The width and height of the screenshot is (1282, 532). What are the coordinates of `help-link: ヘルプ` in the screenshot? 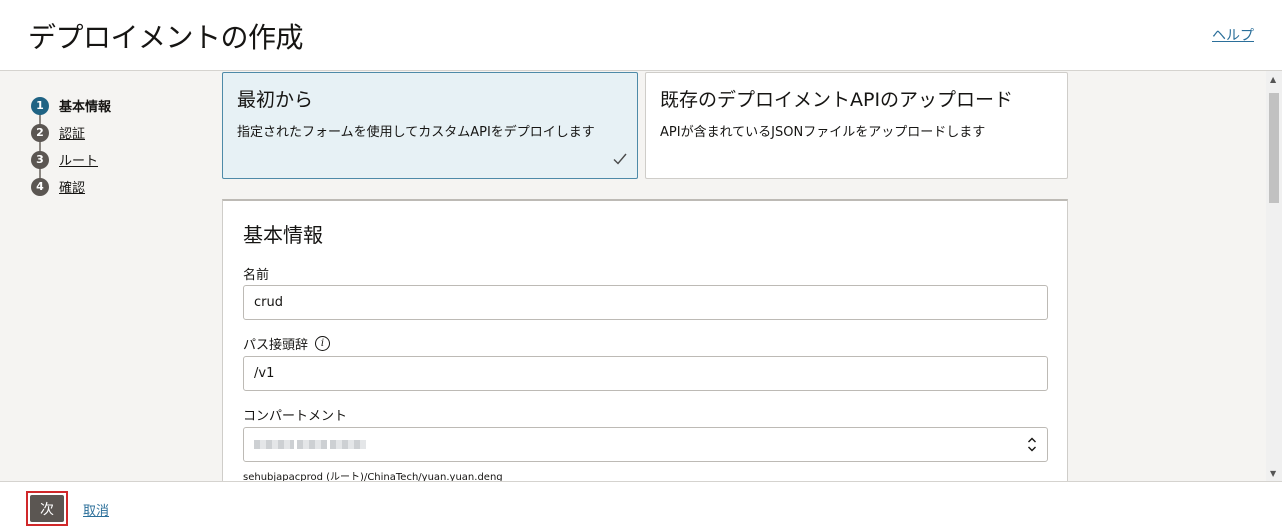 It's located at (1233, 35).